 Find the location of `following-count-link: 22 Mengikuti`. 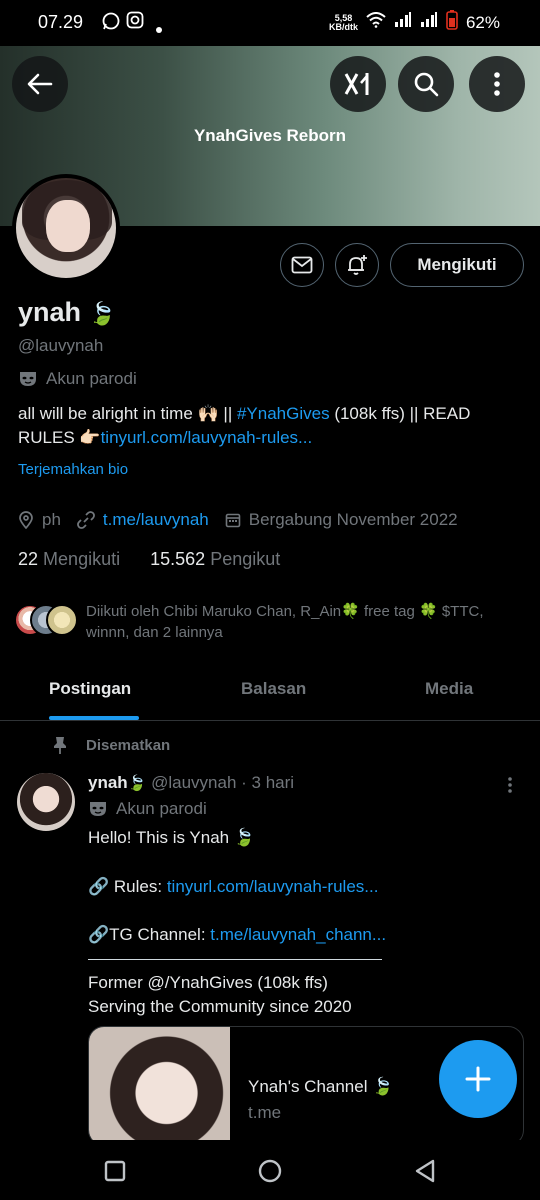

following-count-link: 22 Mengikuti is located at coordinates (69, 559).